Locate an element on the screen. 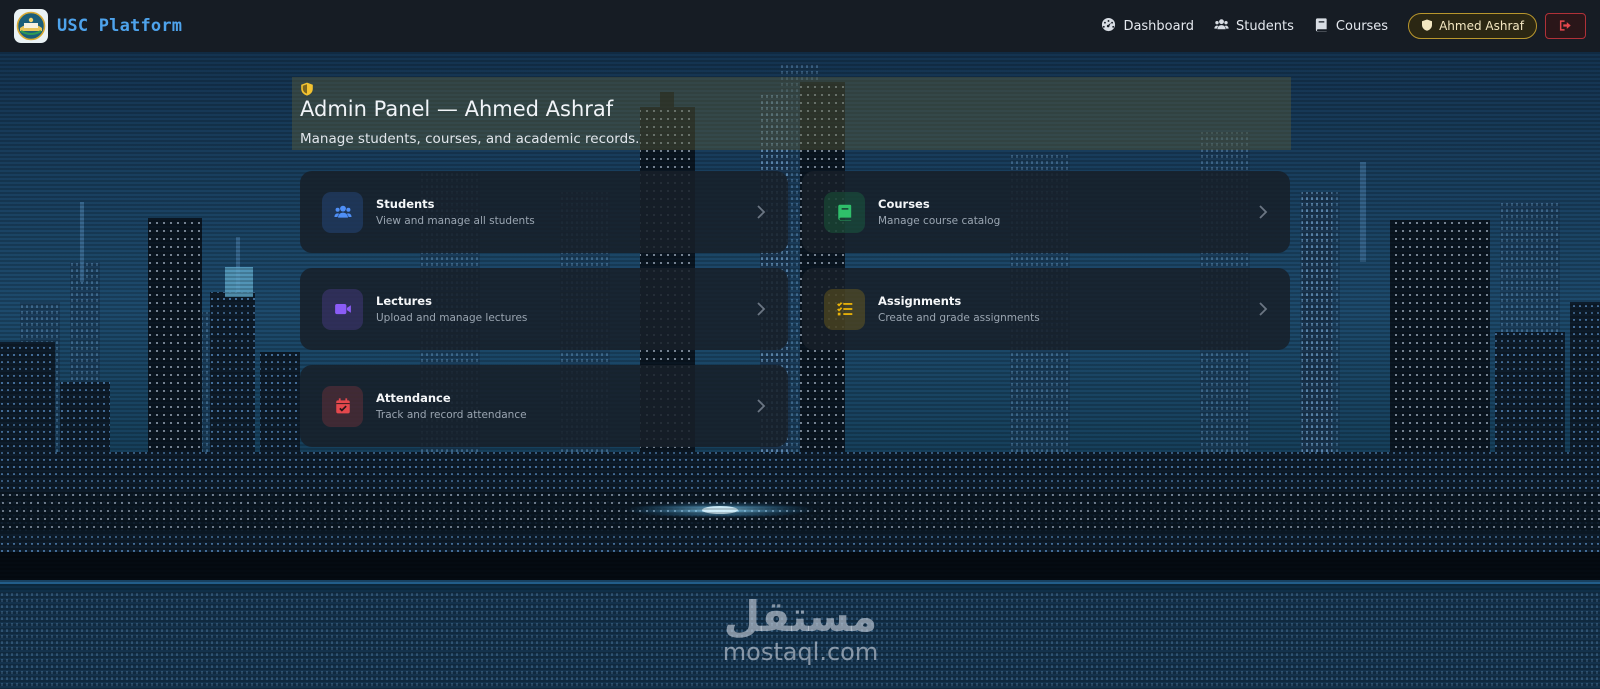  nav-link-dashboard: Dashboard is located at coordinates (1147, 26).